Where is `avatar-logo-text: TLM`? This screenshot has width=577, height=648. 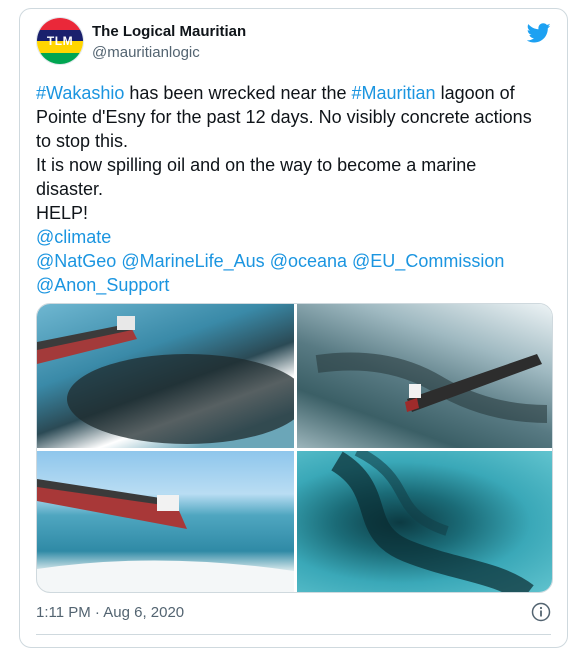 avatar-logo-text: TLM is located at coordinates (60, 41).